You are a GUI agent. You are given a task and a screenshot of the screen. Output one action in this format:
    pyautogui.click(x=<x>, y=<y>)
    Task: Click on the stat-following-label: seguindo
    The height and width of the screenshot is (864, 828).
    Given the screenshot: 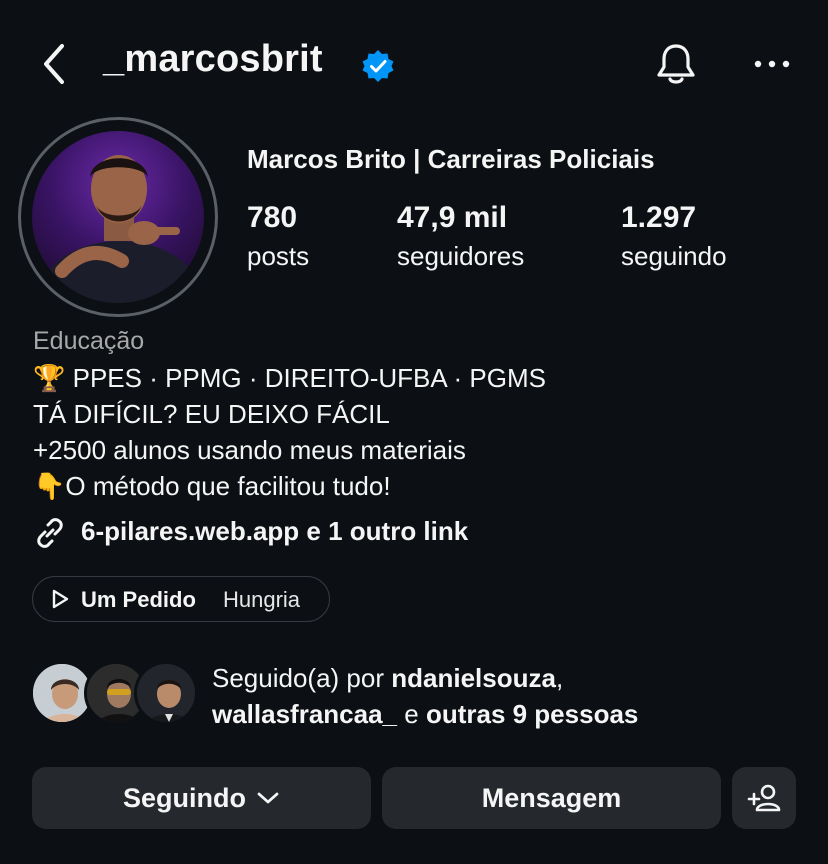 What is the action you would take?
    pyautogui.click(x=674, y=256)
    